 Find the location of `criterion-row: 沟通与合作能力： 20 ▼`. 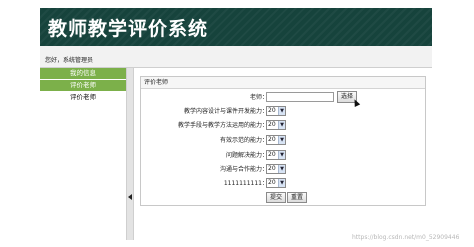

criterion-row: 沟通与合作能力： 20 ▼ is located at coordinates (284, 169).